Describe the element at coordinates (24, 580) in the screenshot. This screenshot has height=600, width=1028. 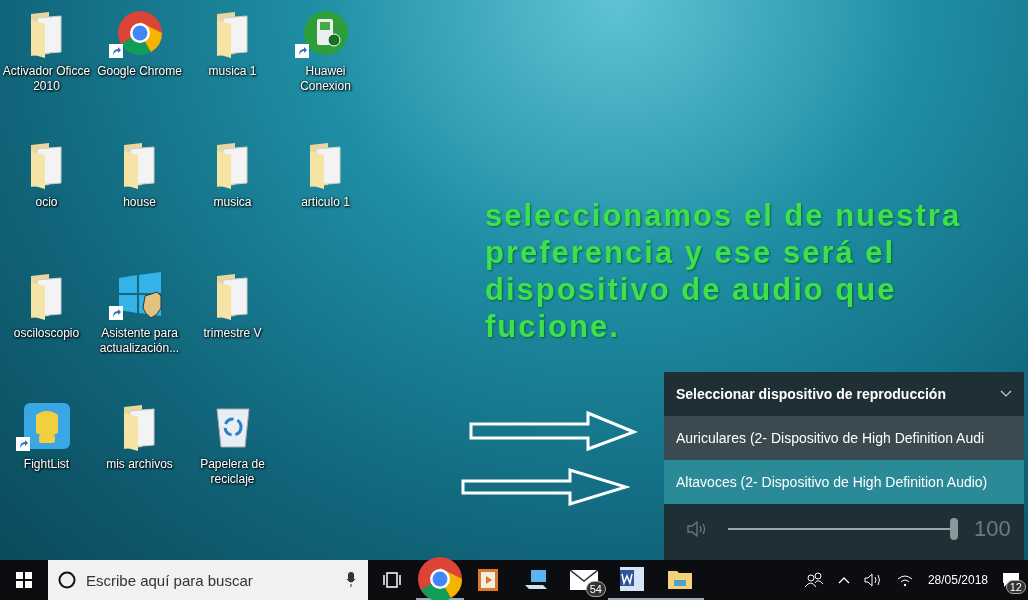
I see `windows-start-icon` at that location.